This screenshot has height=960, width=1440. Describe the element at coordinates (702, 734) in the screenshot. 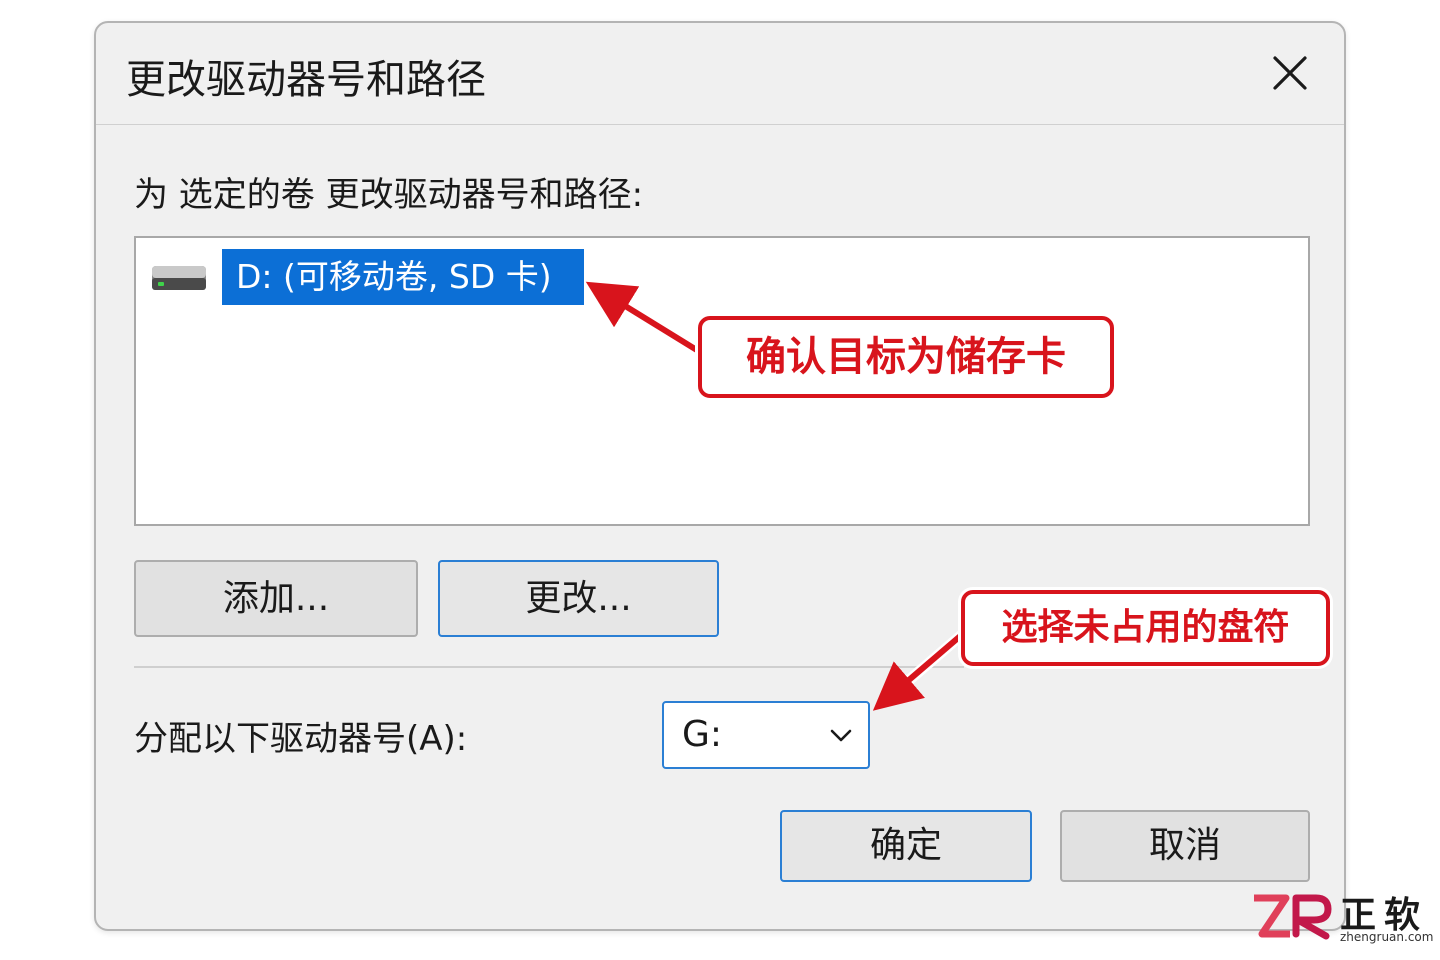

I see `drive-letter-value: G:` at that location.